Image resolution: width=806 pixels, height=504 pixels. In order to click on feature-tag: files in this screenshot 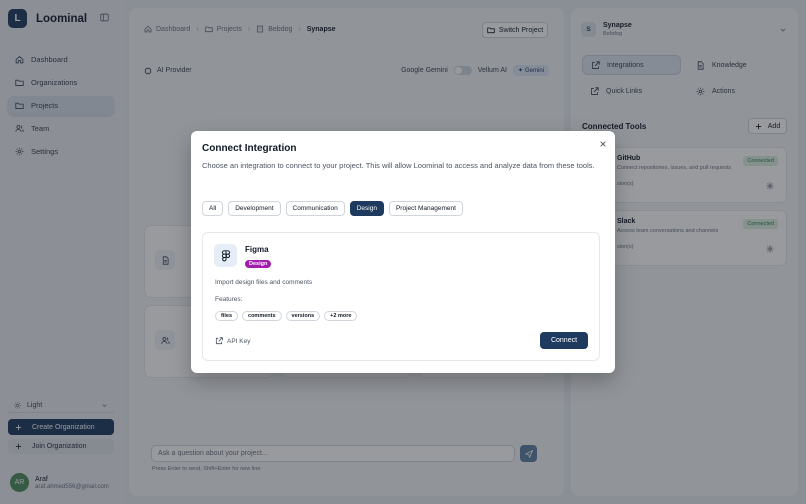, I will do `click(227, 316)`.